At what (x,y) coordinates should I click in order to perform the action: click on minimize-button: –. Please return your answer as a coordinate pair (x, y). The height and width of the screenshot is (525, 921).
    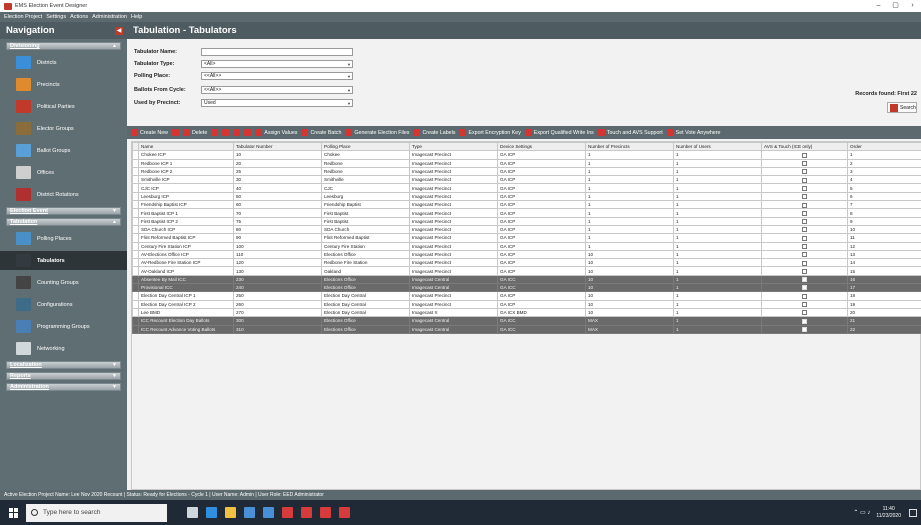
    Looking at the image, I should click on (878, 6).